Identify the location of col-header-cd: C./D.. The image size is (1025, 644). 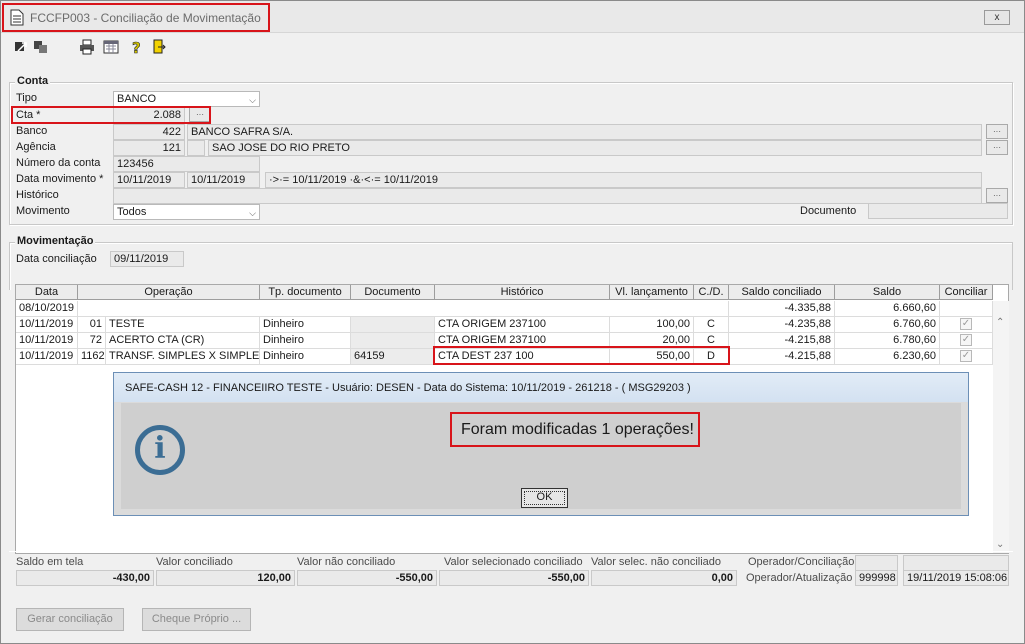
(711, 292).